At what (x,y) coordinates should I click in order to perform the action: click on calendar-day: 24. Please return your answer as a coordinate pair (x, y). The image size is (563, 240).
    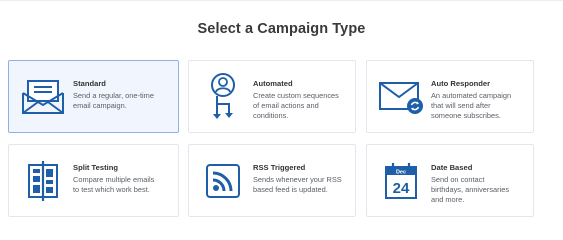
    Looking at the image, I should click on (401, 188).